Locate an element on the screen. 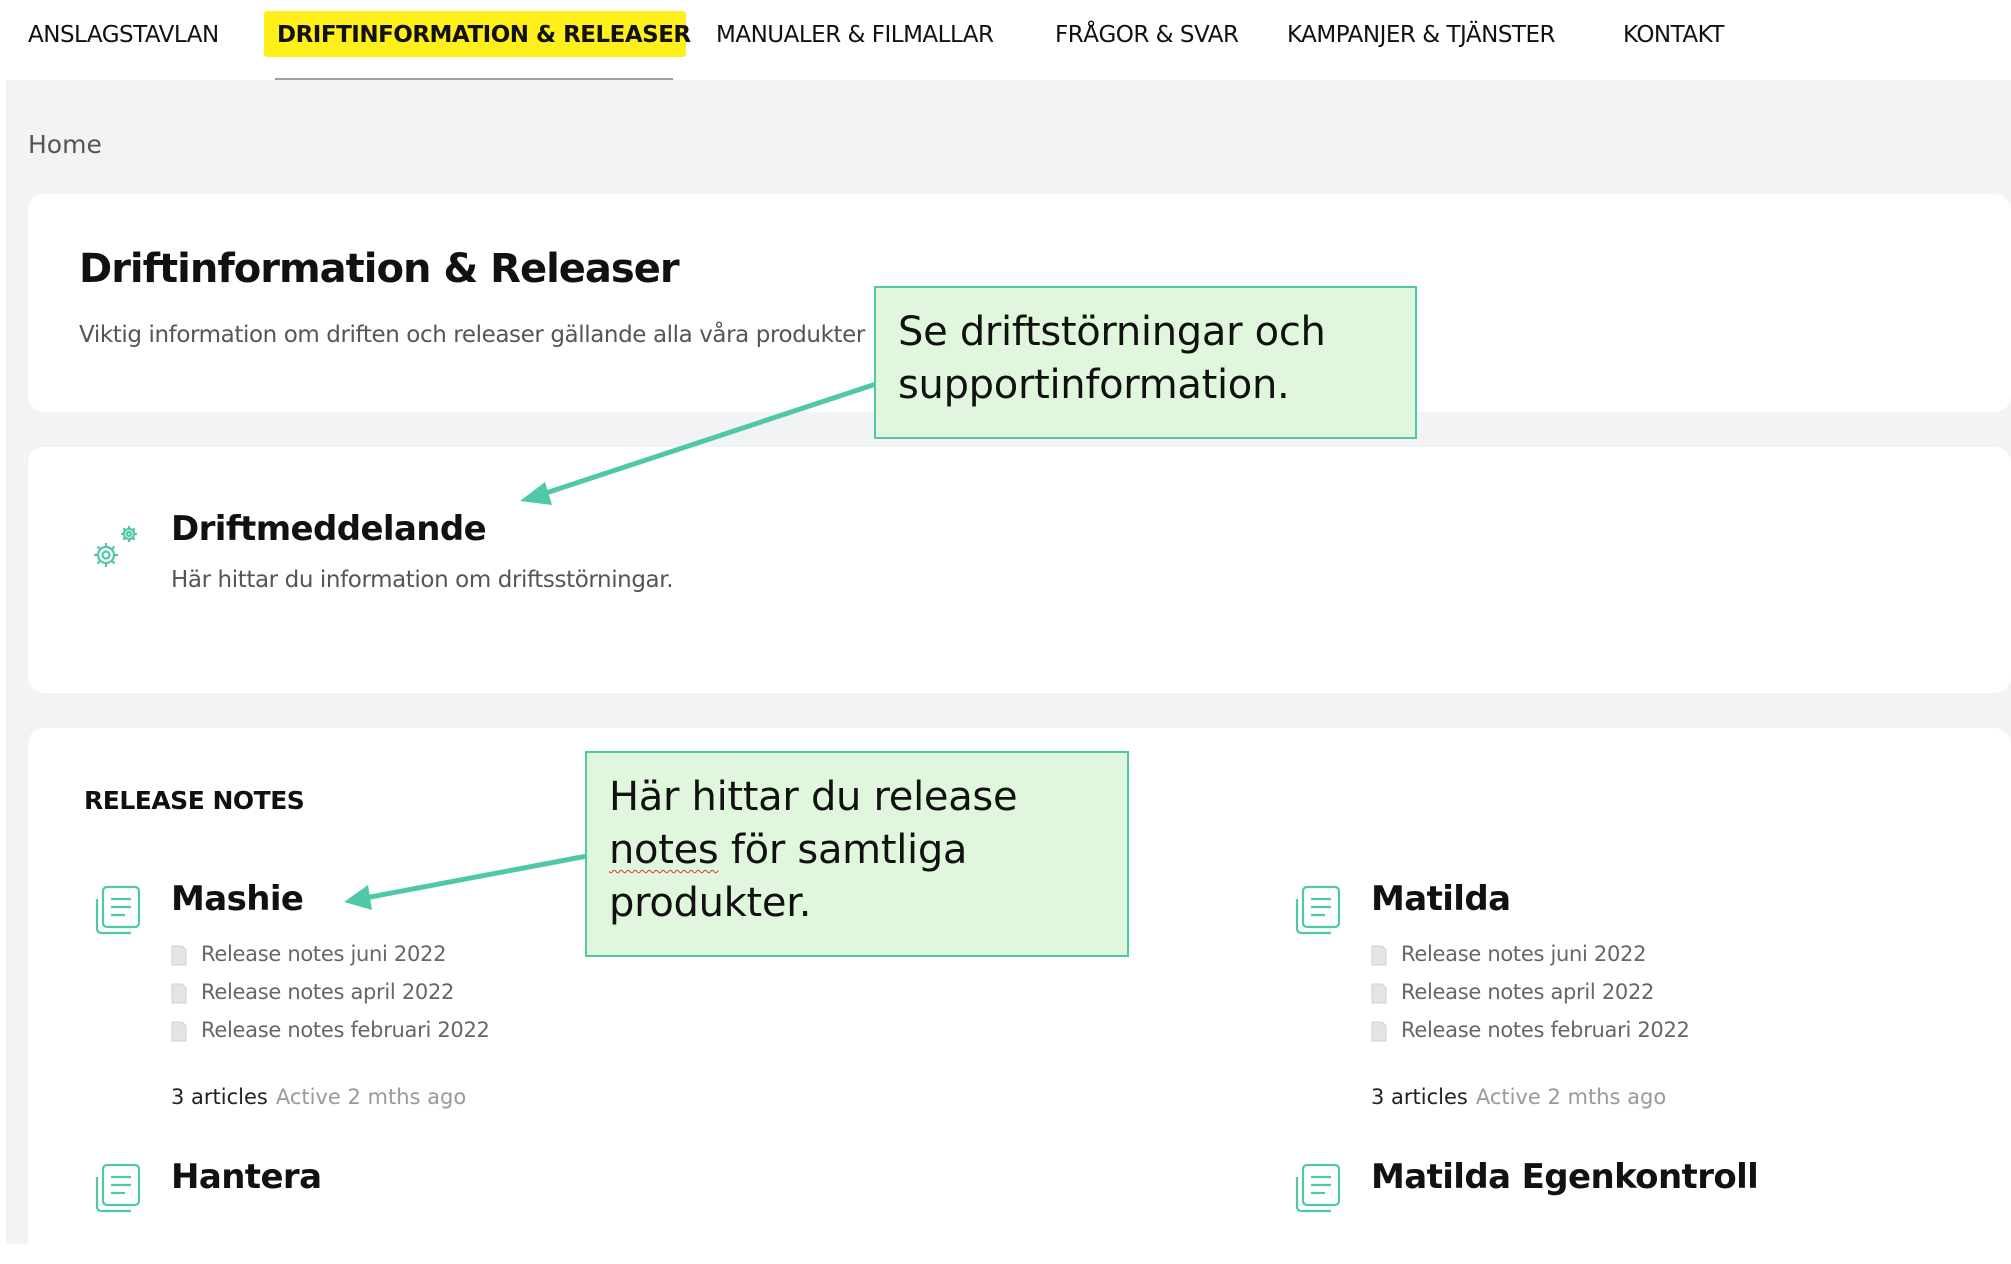 The width and height of the screenshot is (2011, 1264). nav-item-driftinformation: DRIFTINFORMATION & RELEASER is located at coordinates (484, 35).